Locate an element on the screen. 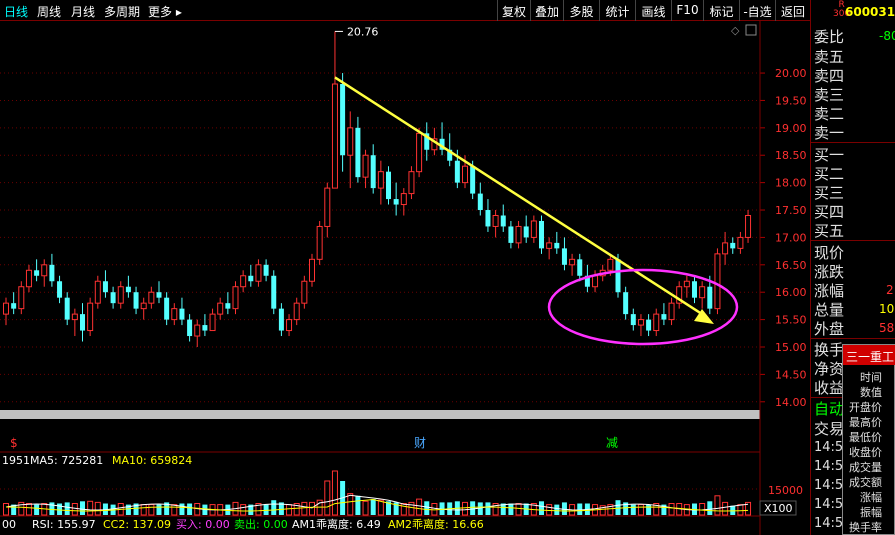 The width and height of the screenshot is (895, 535). price-axis-label: 17.50 is located at coordinates (791, 210).